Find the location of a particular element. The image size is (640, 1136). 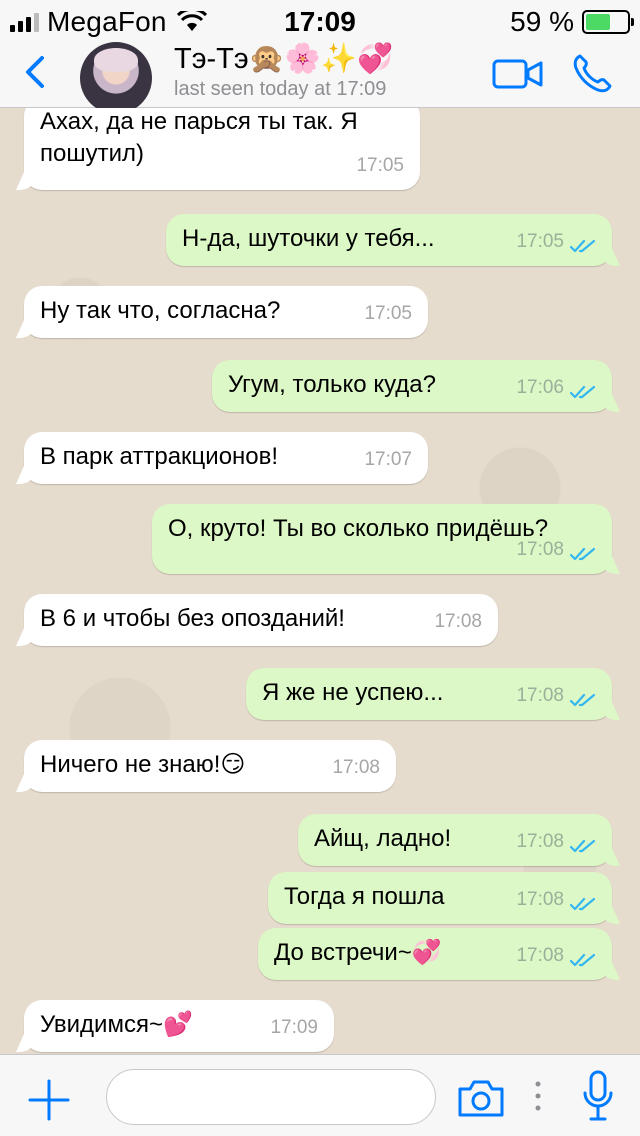

outgoing-message: О, круто! Ты во сколько придёшь? 17:08 is located at coordinates (382, 539).